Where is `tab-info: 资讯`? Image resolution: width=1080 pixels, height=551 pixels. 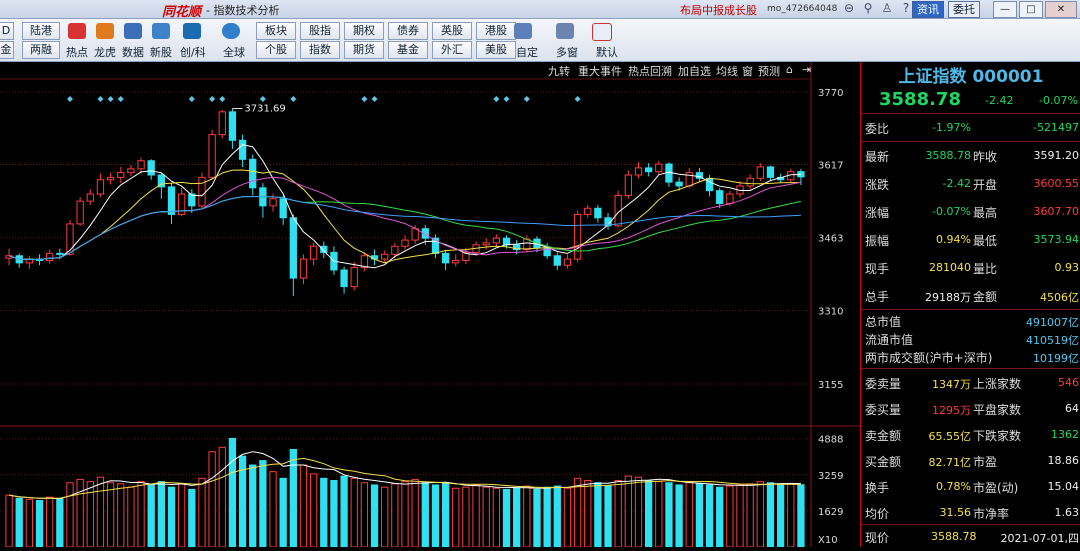 tab-info: 资讯 is located at coordinates (928, 9).